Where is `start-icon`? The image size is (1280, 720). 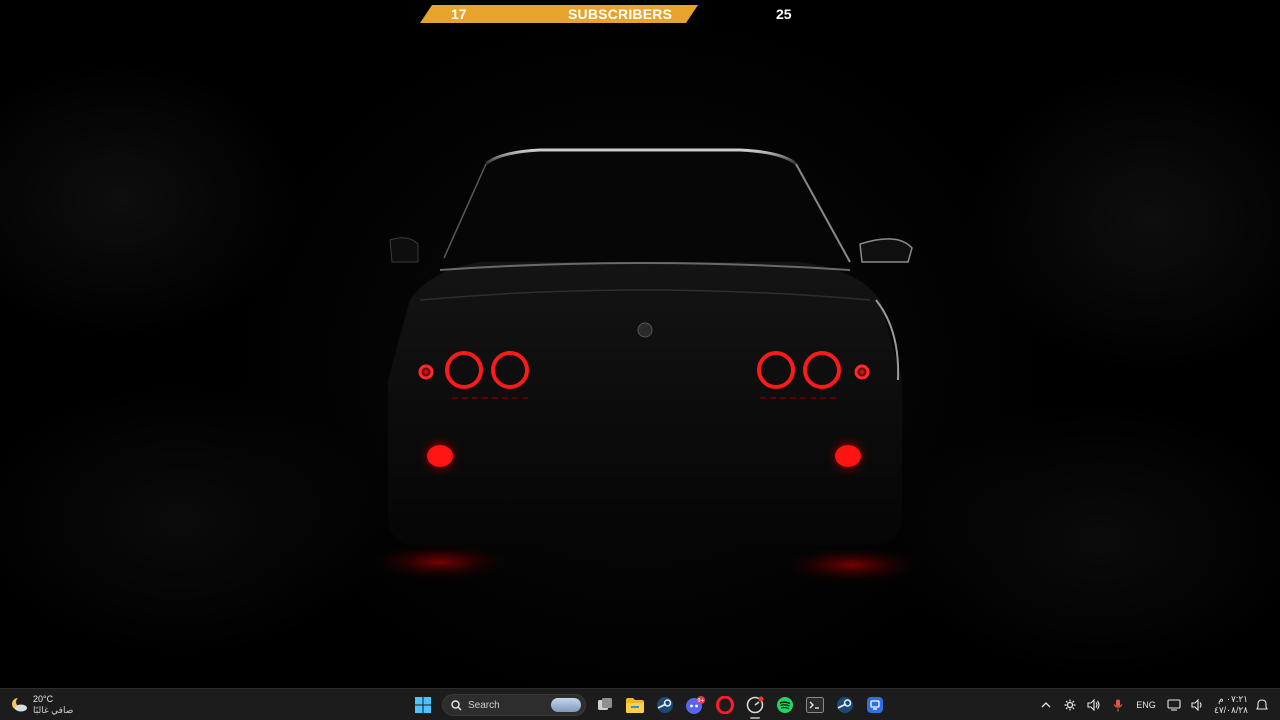
start-icon is located at coordinates (423, 705).